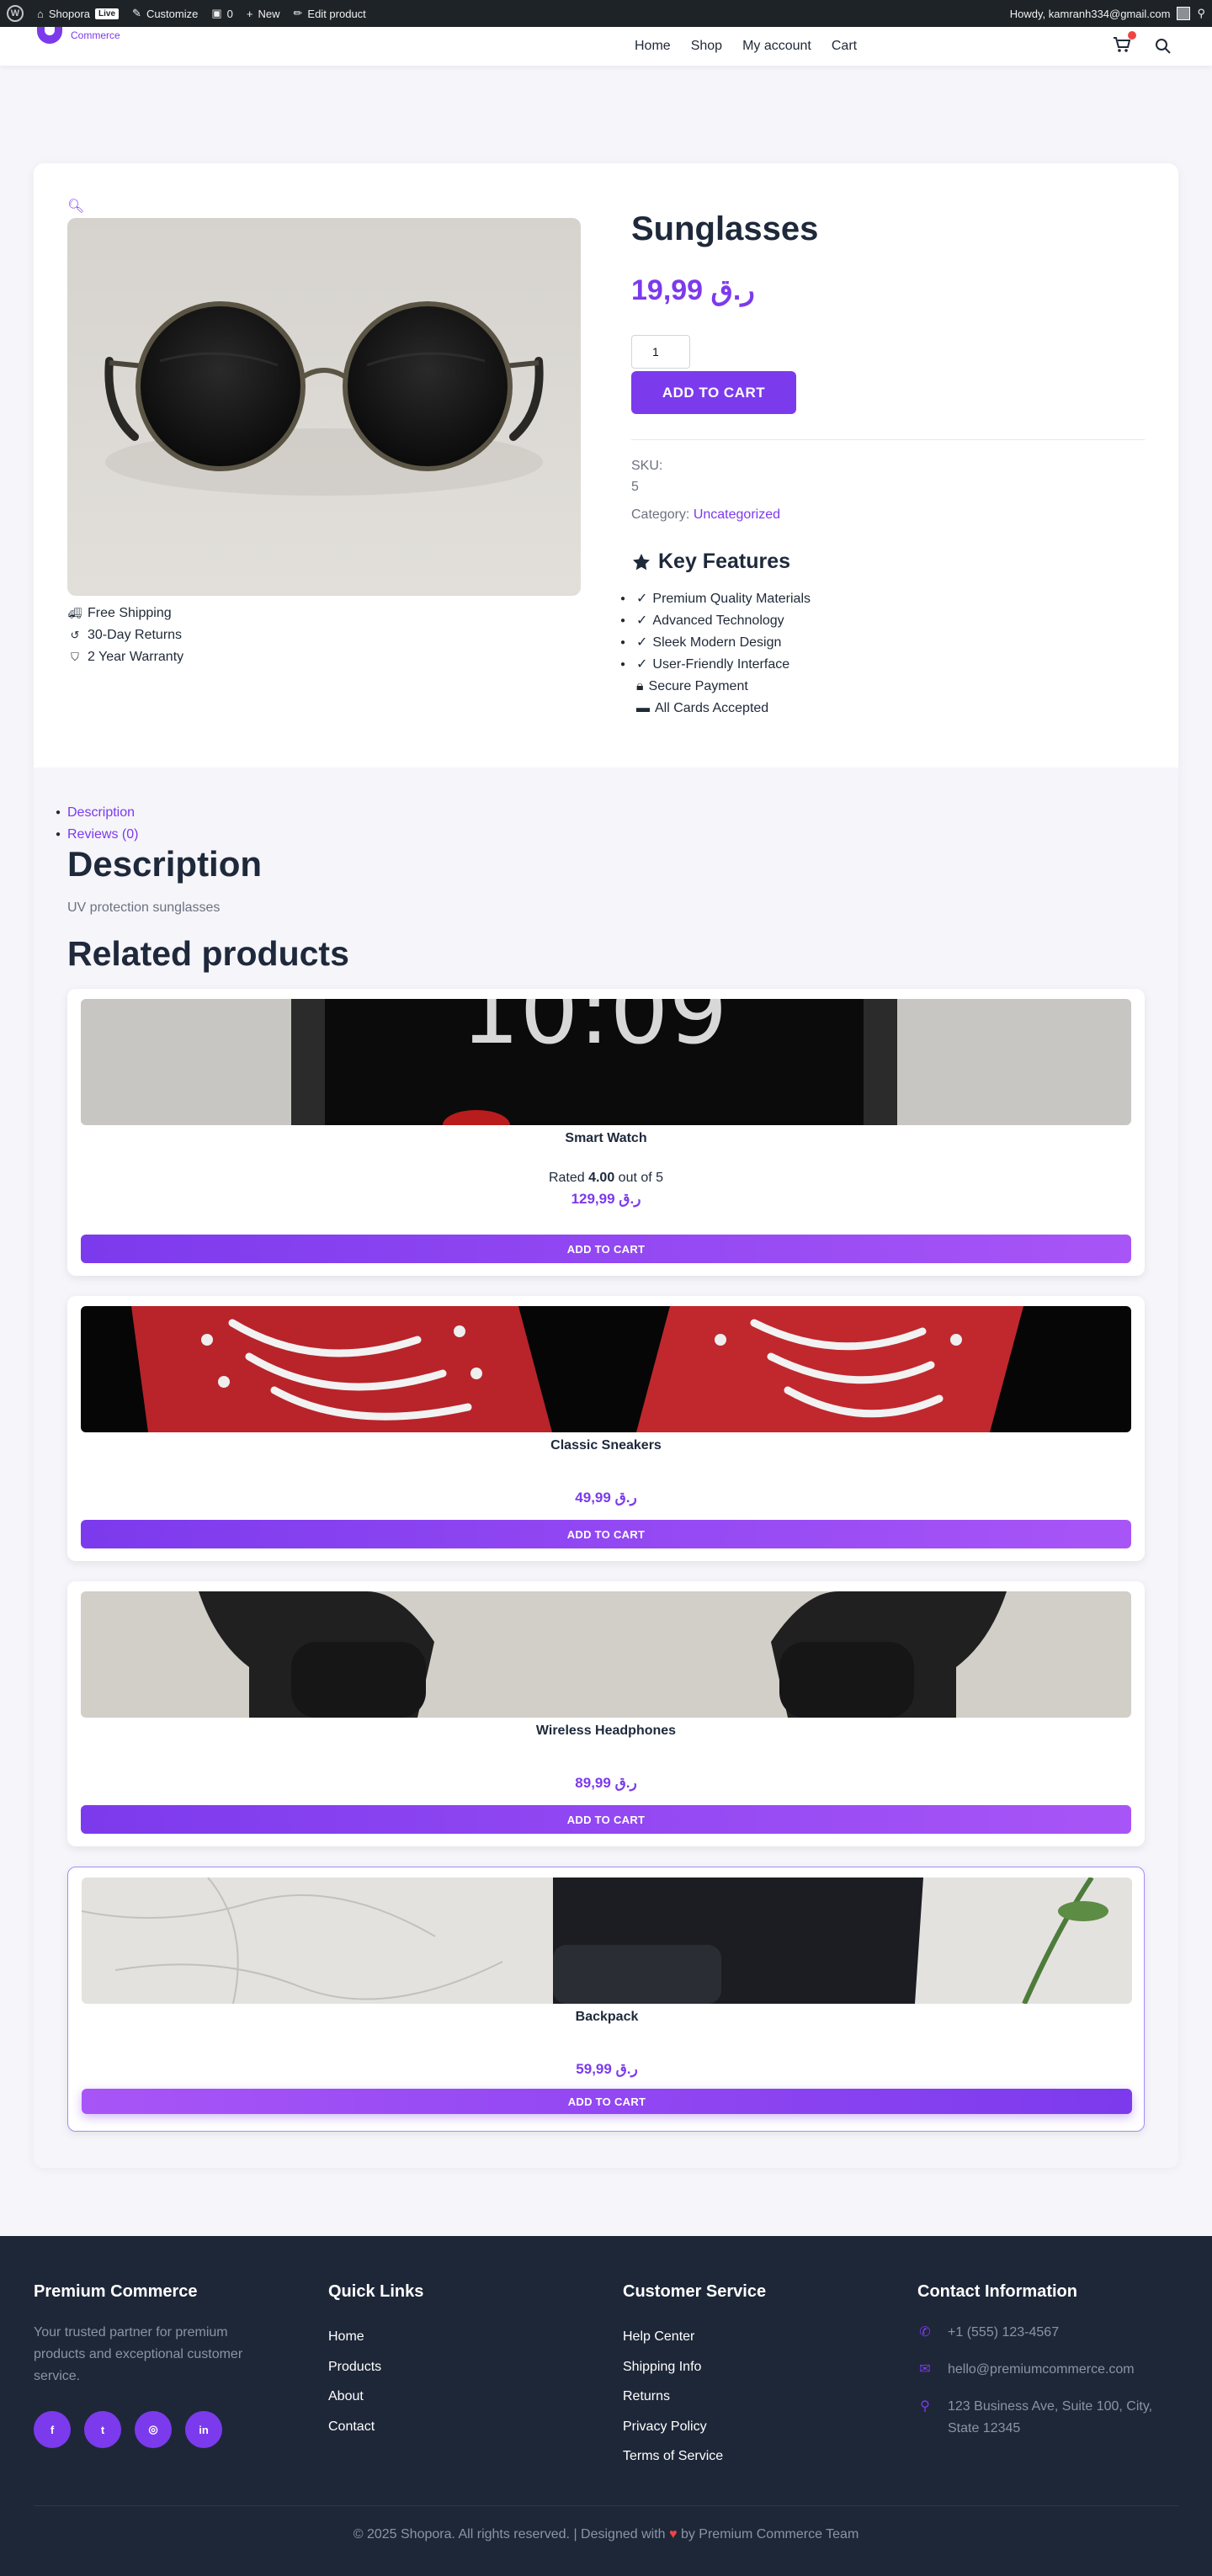  I want to click on sneakers-image, so click(606, 1369).